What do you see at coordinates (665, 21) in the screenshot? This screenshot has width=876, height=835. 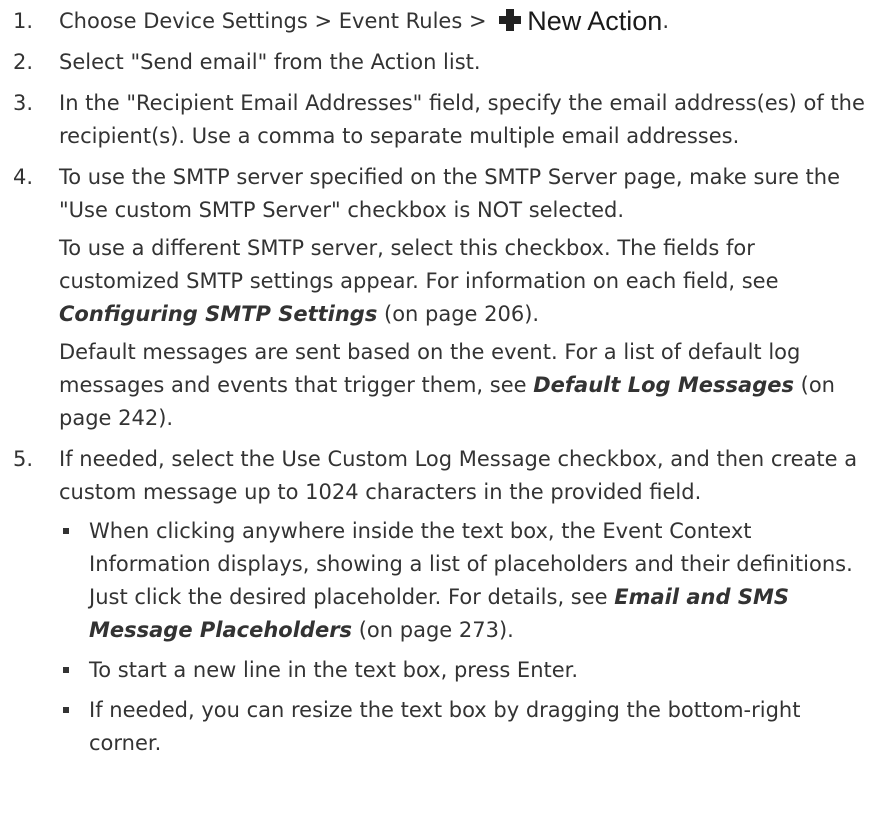 I see `step-text-end: .` at bounding box center [665, 21].